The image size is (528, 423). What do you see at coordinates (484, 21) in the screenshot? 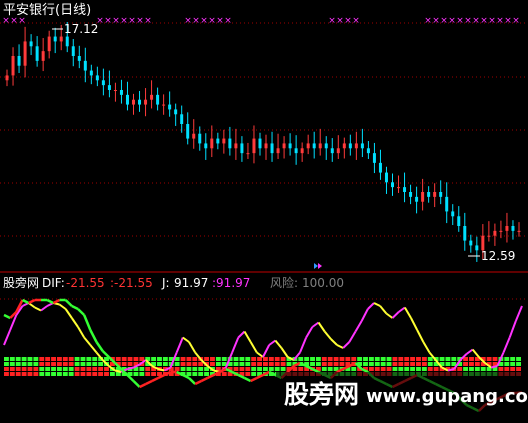
I see `signal-marker-27: ×` at bounding box center [484, 21].